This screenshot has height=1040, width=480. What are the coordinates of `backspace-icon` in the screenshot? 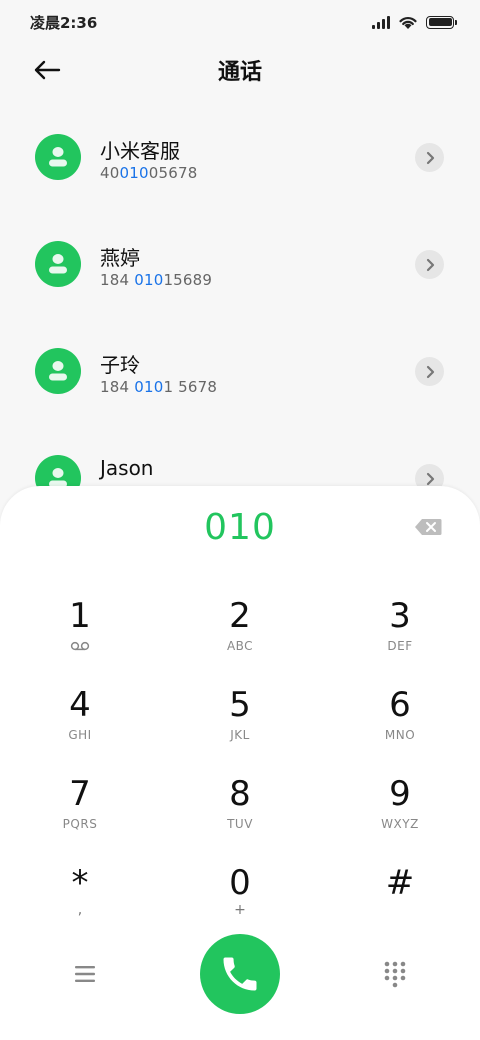 It's located at (428, 527).